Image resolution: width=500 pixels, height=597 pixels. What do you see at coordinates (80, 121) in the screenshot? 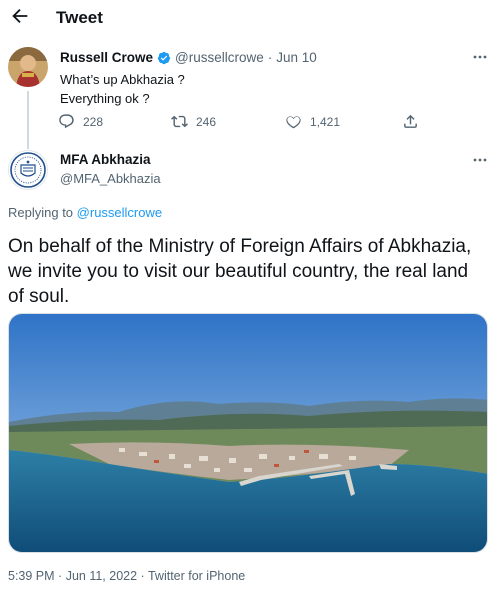
I see `reply-button: 228` at bounding box center [80, 121].